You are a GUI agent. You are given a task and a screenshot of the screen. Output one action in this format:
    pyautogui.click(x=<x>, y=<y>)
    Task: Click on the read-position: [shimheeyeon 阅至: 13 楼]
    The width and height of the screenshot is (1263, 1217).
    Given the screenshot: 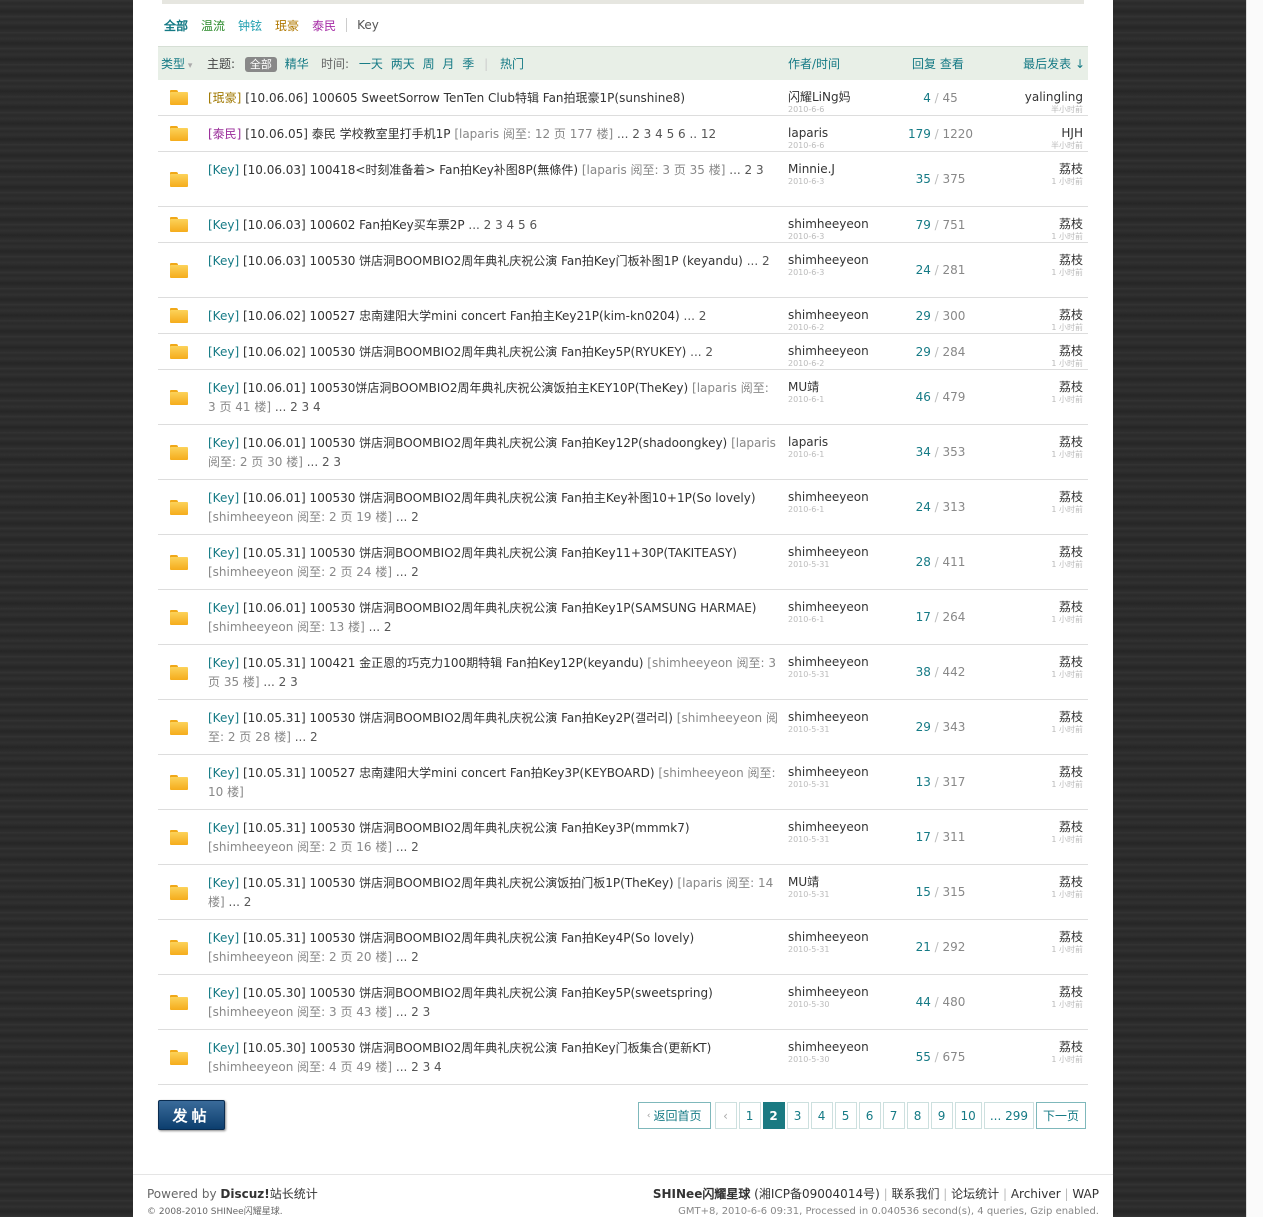 What is the action you would take?
    pyautogui.click(x=286, y=627)
    